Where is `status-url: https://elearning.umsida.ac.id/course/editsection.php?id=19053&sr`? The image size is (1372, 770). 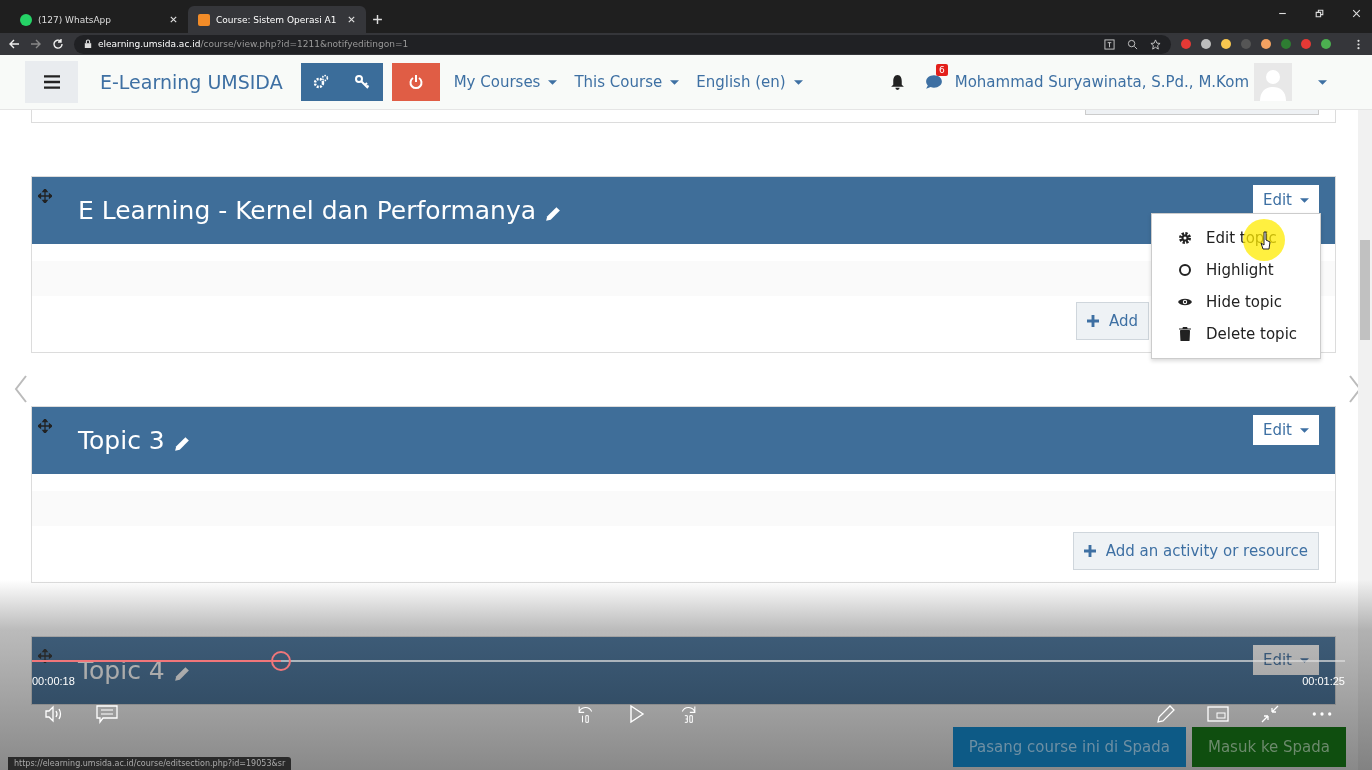
status-url: https://elearning.umsida.ac.id/course/editsection.php?id=19053&sr is located at coordinates (150, 763).